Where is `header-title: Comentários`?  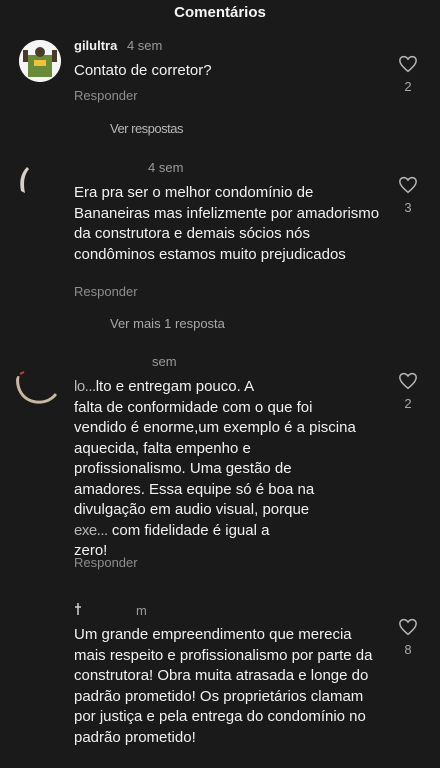 header-title: Comentários is located at coordinates (220, 12).